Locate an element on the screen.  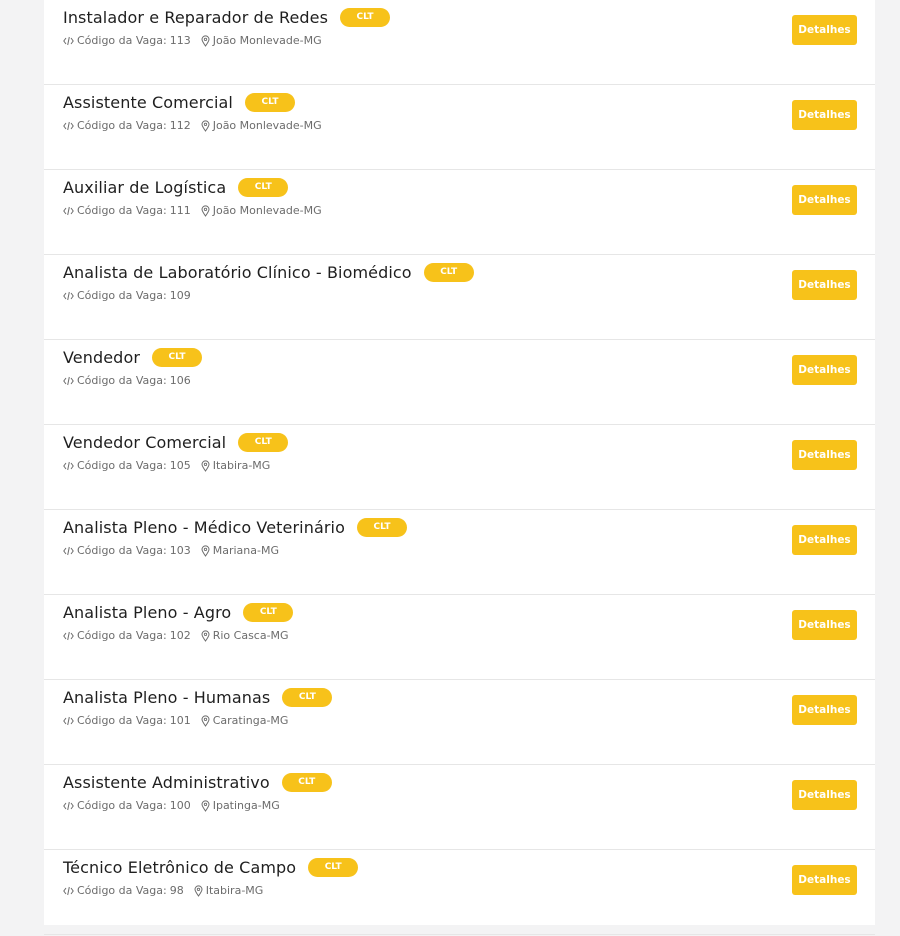
job-meta: Código da Vaga: 98 Itabira-MG is located at coordinates (163, 890).